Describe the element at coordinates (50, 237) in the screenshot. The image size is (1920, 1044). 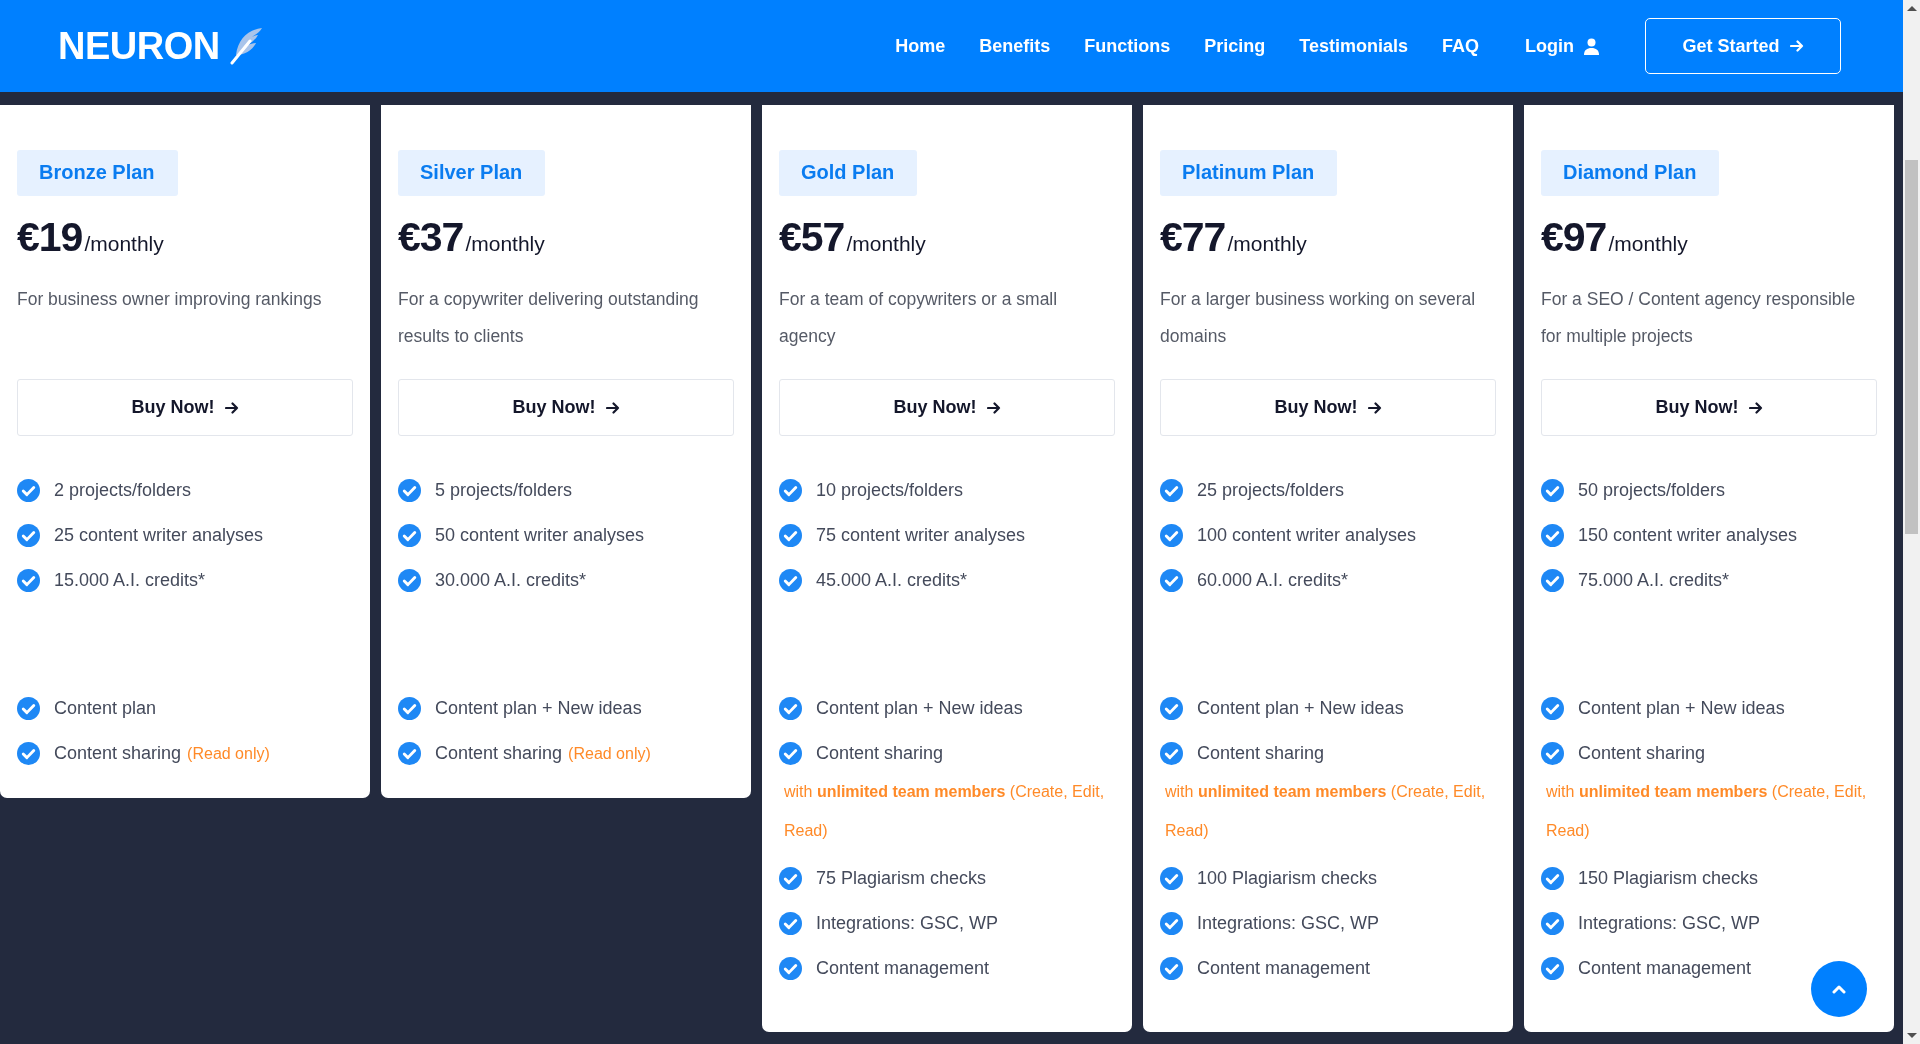
I see `plan-price: €19` at that location.